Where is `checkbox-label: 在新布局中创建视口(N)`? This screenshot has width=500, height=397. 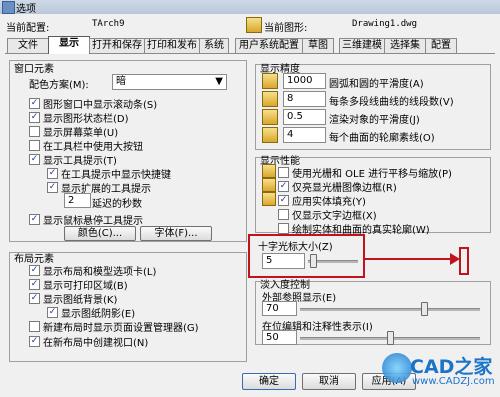
checkbox-label: 在新布局中创建视口(N) is located at coordinates (96, 343).